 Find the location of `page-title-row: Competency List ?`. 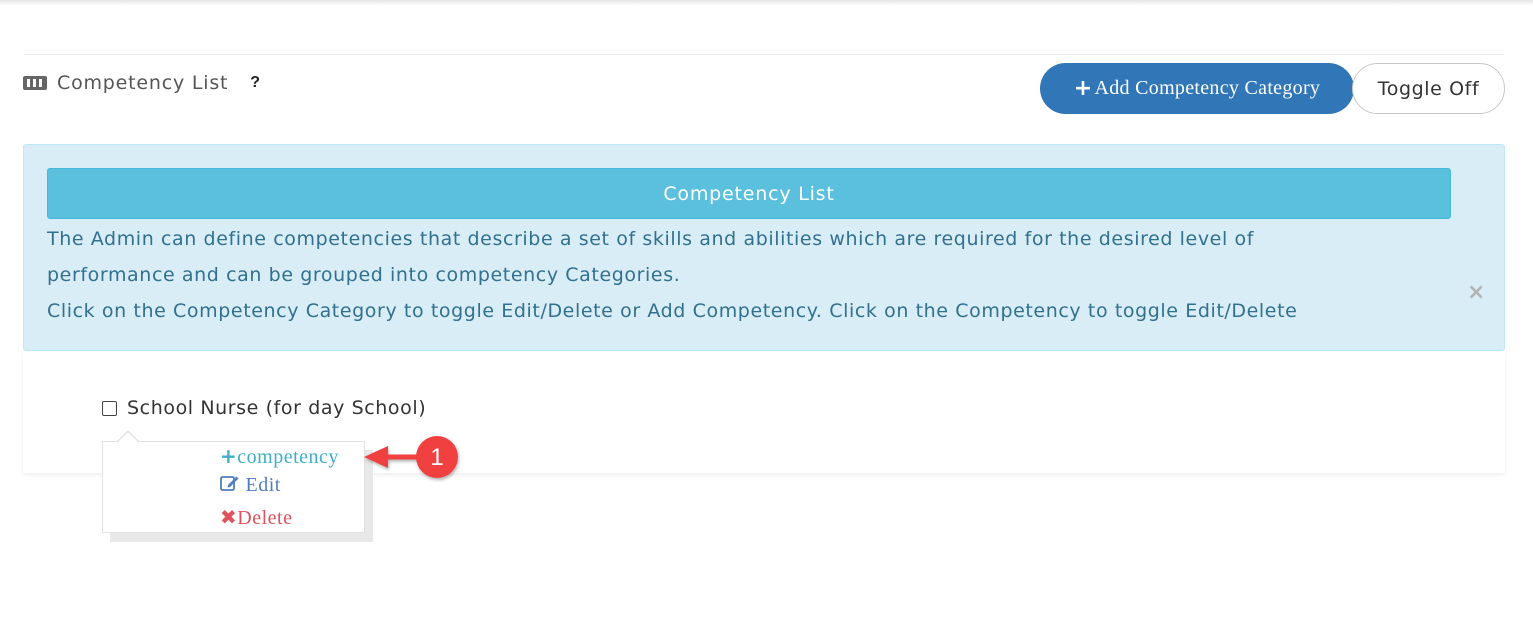

page-title-row: Competency List ? is located at coordinates (141, 83).